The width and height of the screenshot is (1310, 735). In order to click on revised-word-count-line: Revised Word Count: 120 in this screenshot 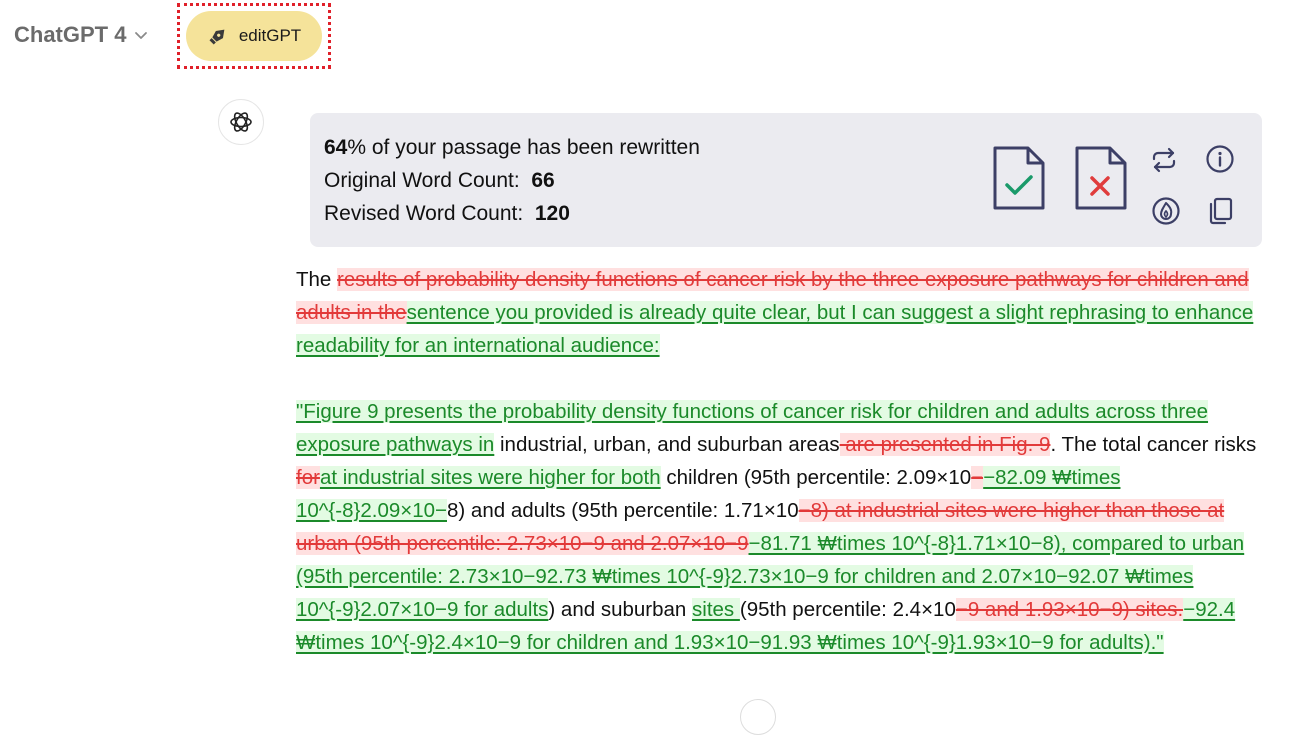, I will do `click(512, 213)`.